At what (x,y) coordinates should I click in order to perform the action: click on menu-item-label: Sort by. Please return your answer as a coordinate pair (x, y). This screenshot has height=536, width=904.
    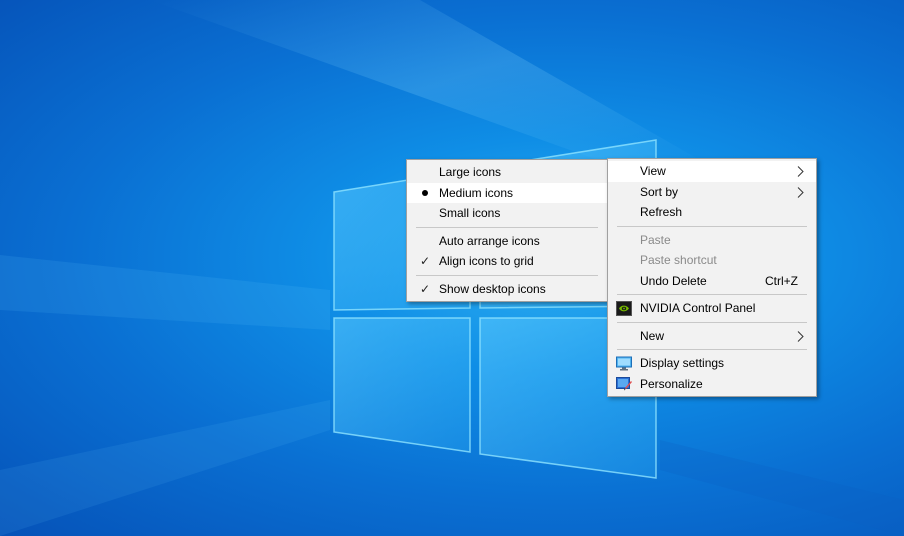
    Looking at the image, I should click on (659, 191).